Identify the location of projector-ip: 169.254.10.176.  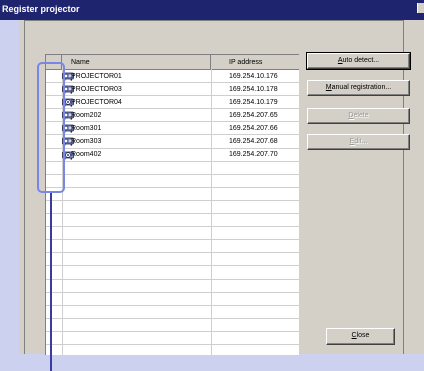
(253, 76).